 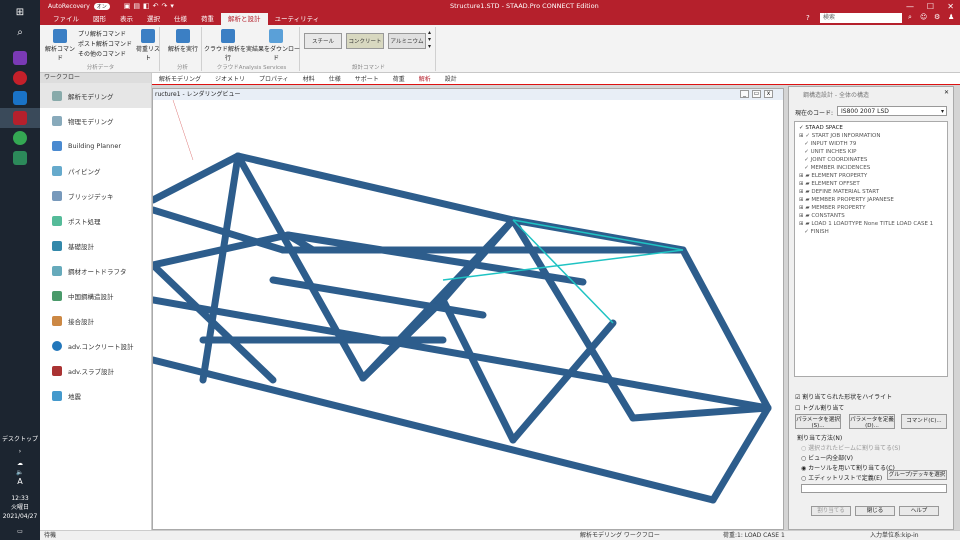 What do you see at coordinates (451, 78) in the screenshot?
I see `page-tab-design: 設計` at bounding box center [451, 78].